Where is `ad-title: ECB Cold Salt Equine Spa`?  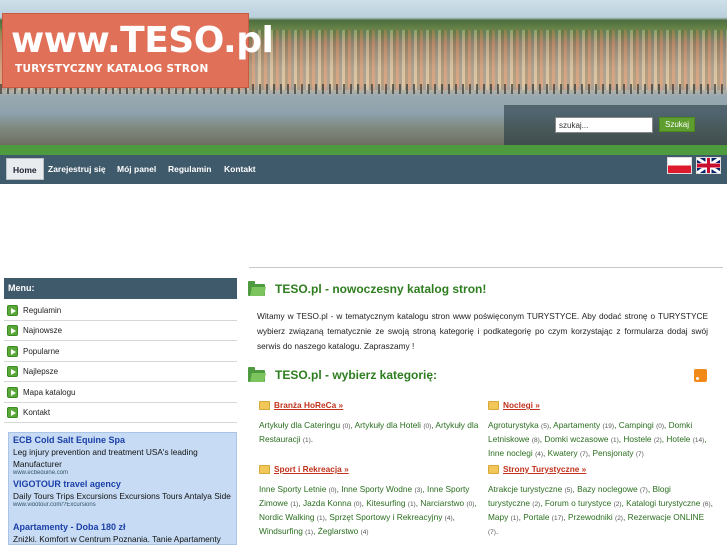
ad-title: ECB Cold Salt Equine Spa is located at coordinates (124, 440).